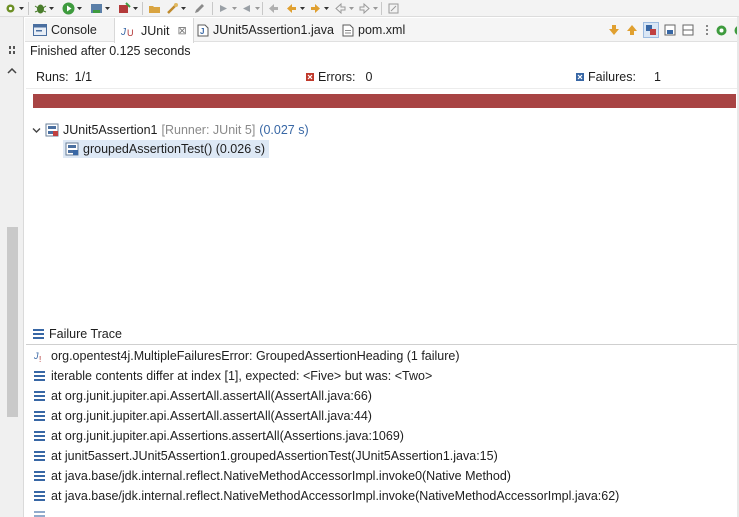 This screenshot has width=739, height=517. I want to click on toolbar-run-button, so click(72, 8).